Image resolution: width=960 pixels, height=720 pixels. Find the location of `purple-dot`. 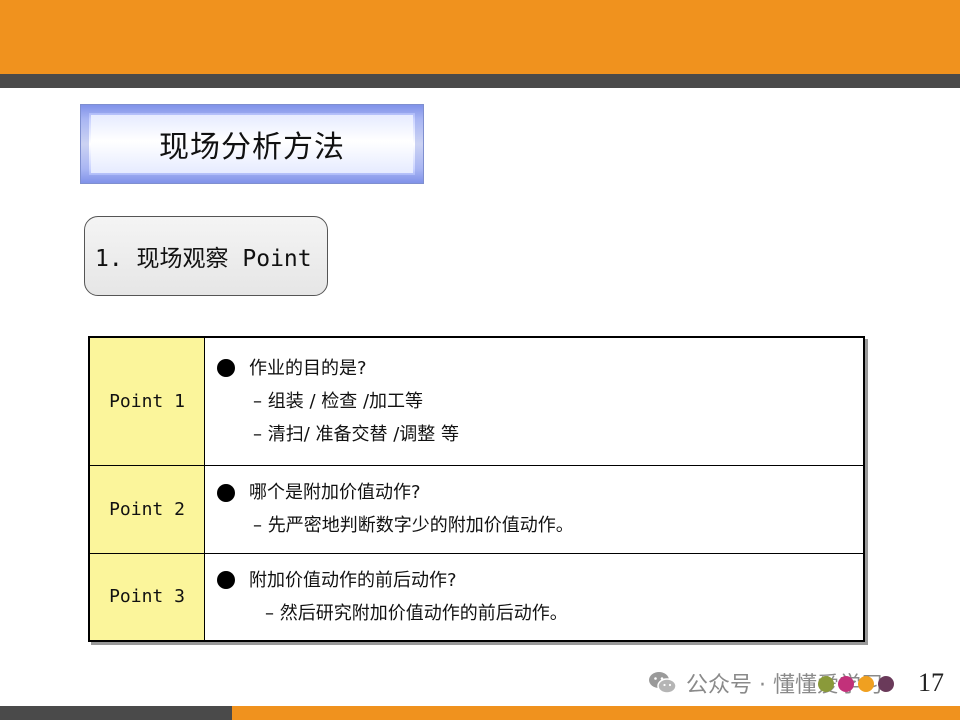

purple-dot is located at coordinates (886, 684).